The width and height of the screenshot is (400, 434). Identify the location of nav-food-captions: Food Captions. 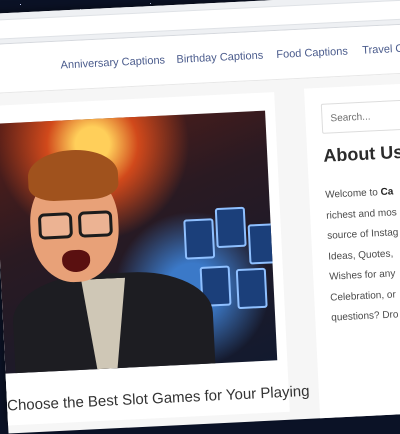
(312, 52).